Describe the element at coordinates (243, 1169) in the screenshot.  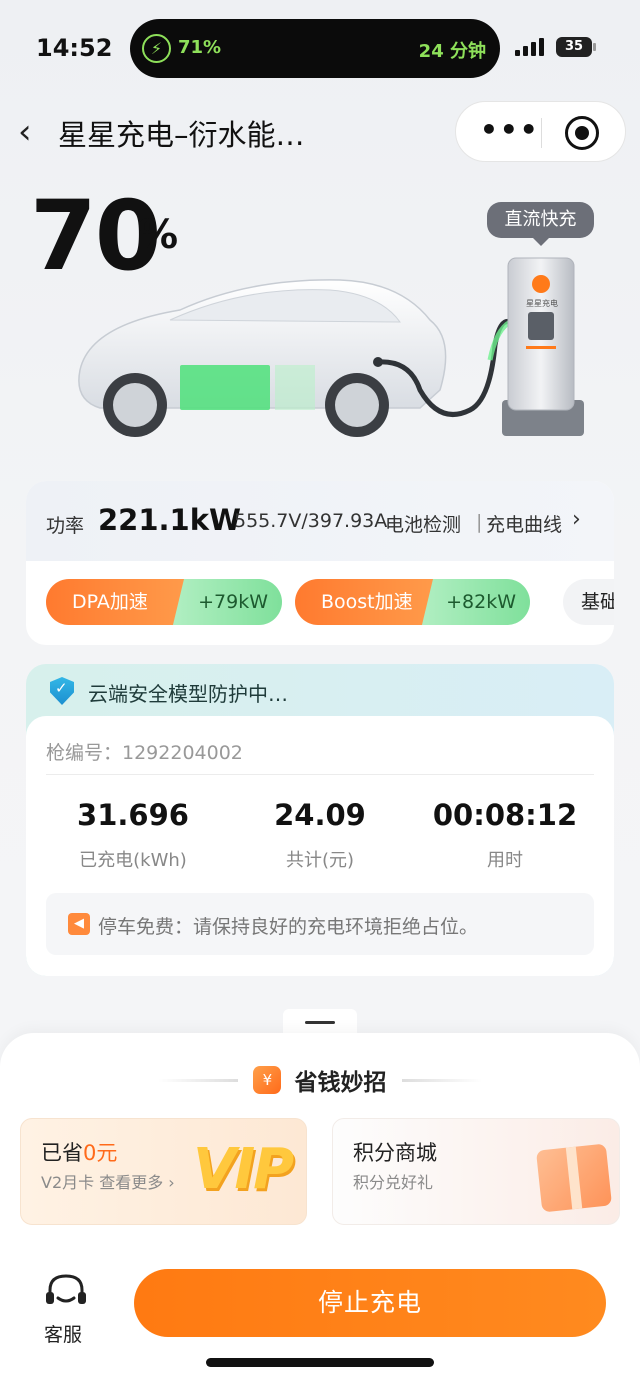
I see `vip-badge: VIP` at that location.